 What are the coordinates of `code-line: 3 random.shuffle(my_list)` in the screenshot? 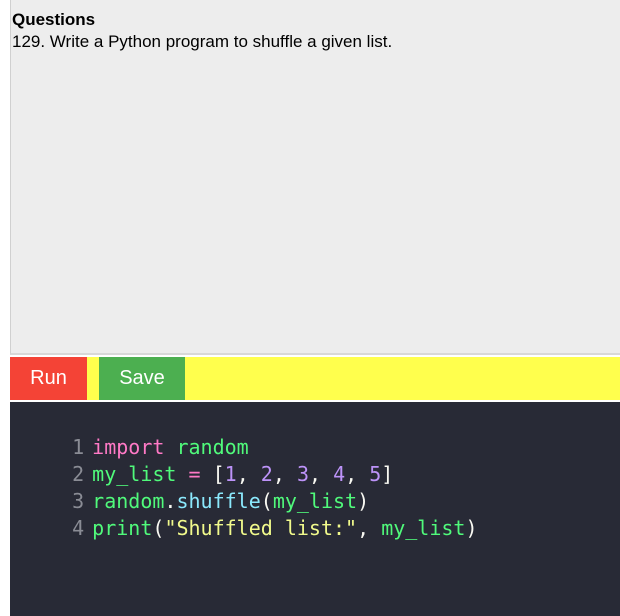 It's located at (189, 487).